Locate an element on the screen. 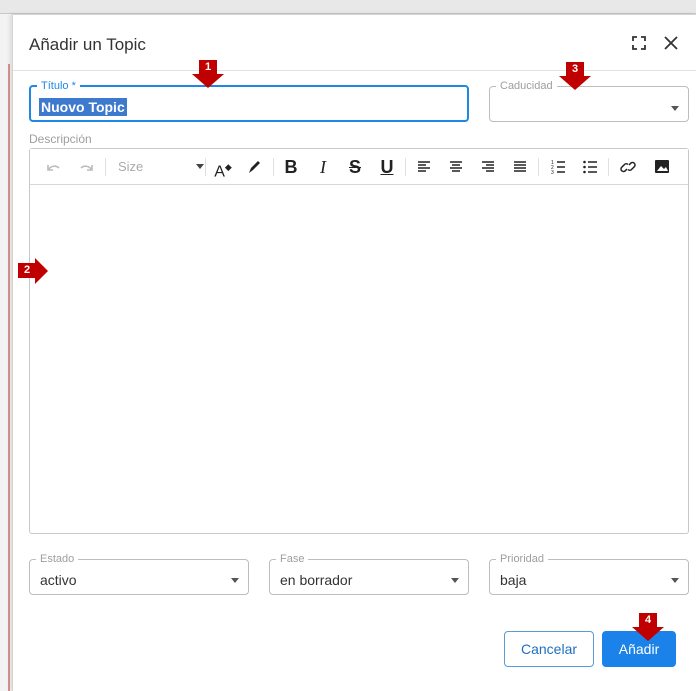  caducidad-label: Caducidad is located at coordinates (526, 86).